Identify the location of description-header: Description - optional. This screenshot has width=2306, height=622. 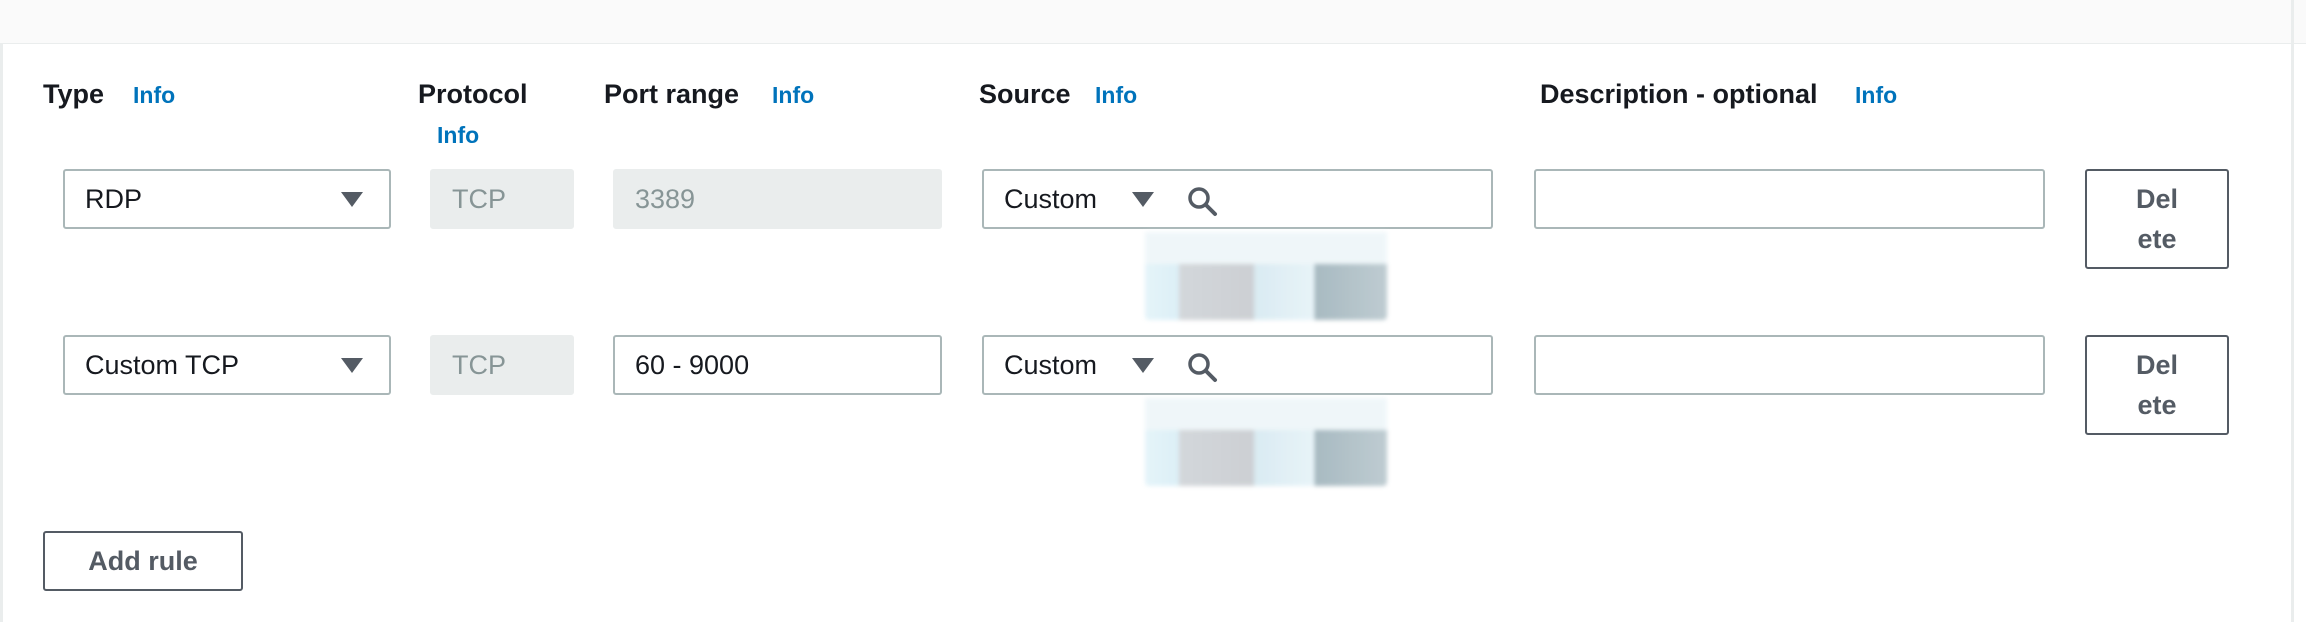
(1679, 94).